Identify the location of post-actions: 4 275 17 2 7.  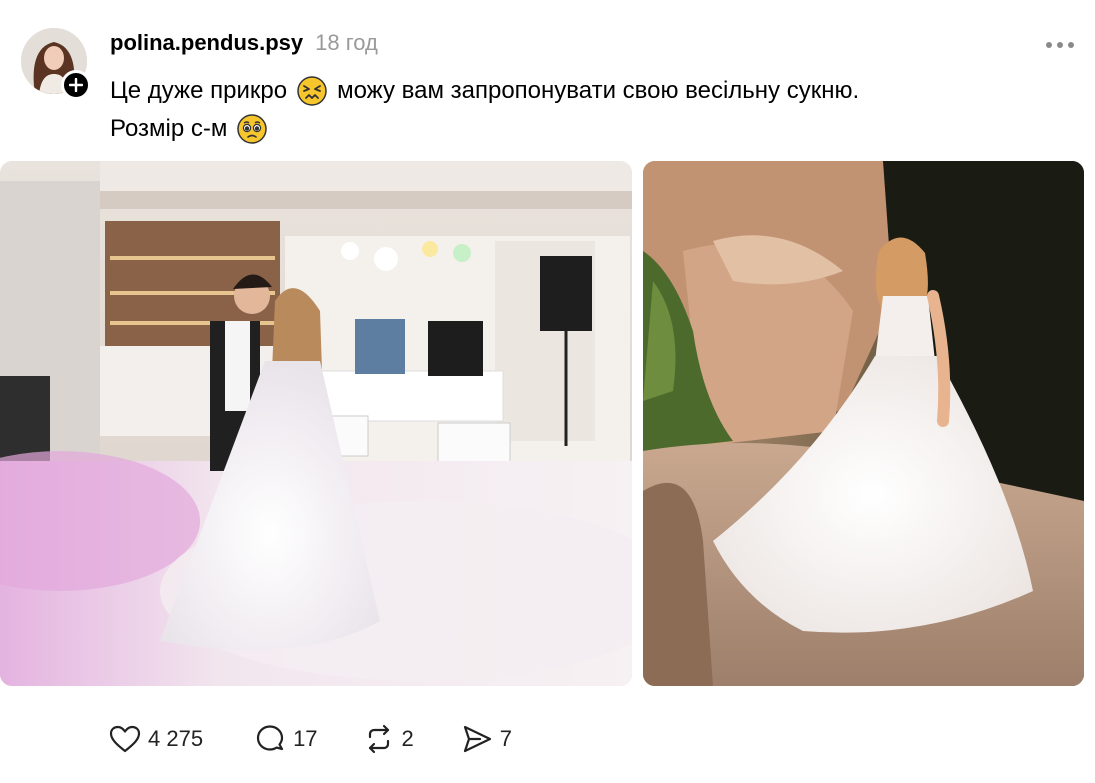
(310, 739).